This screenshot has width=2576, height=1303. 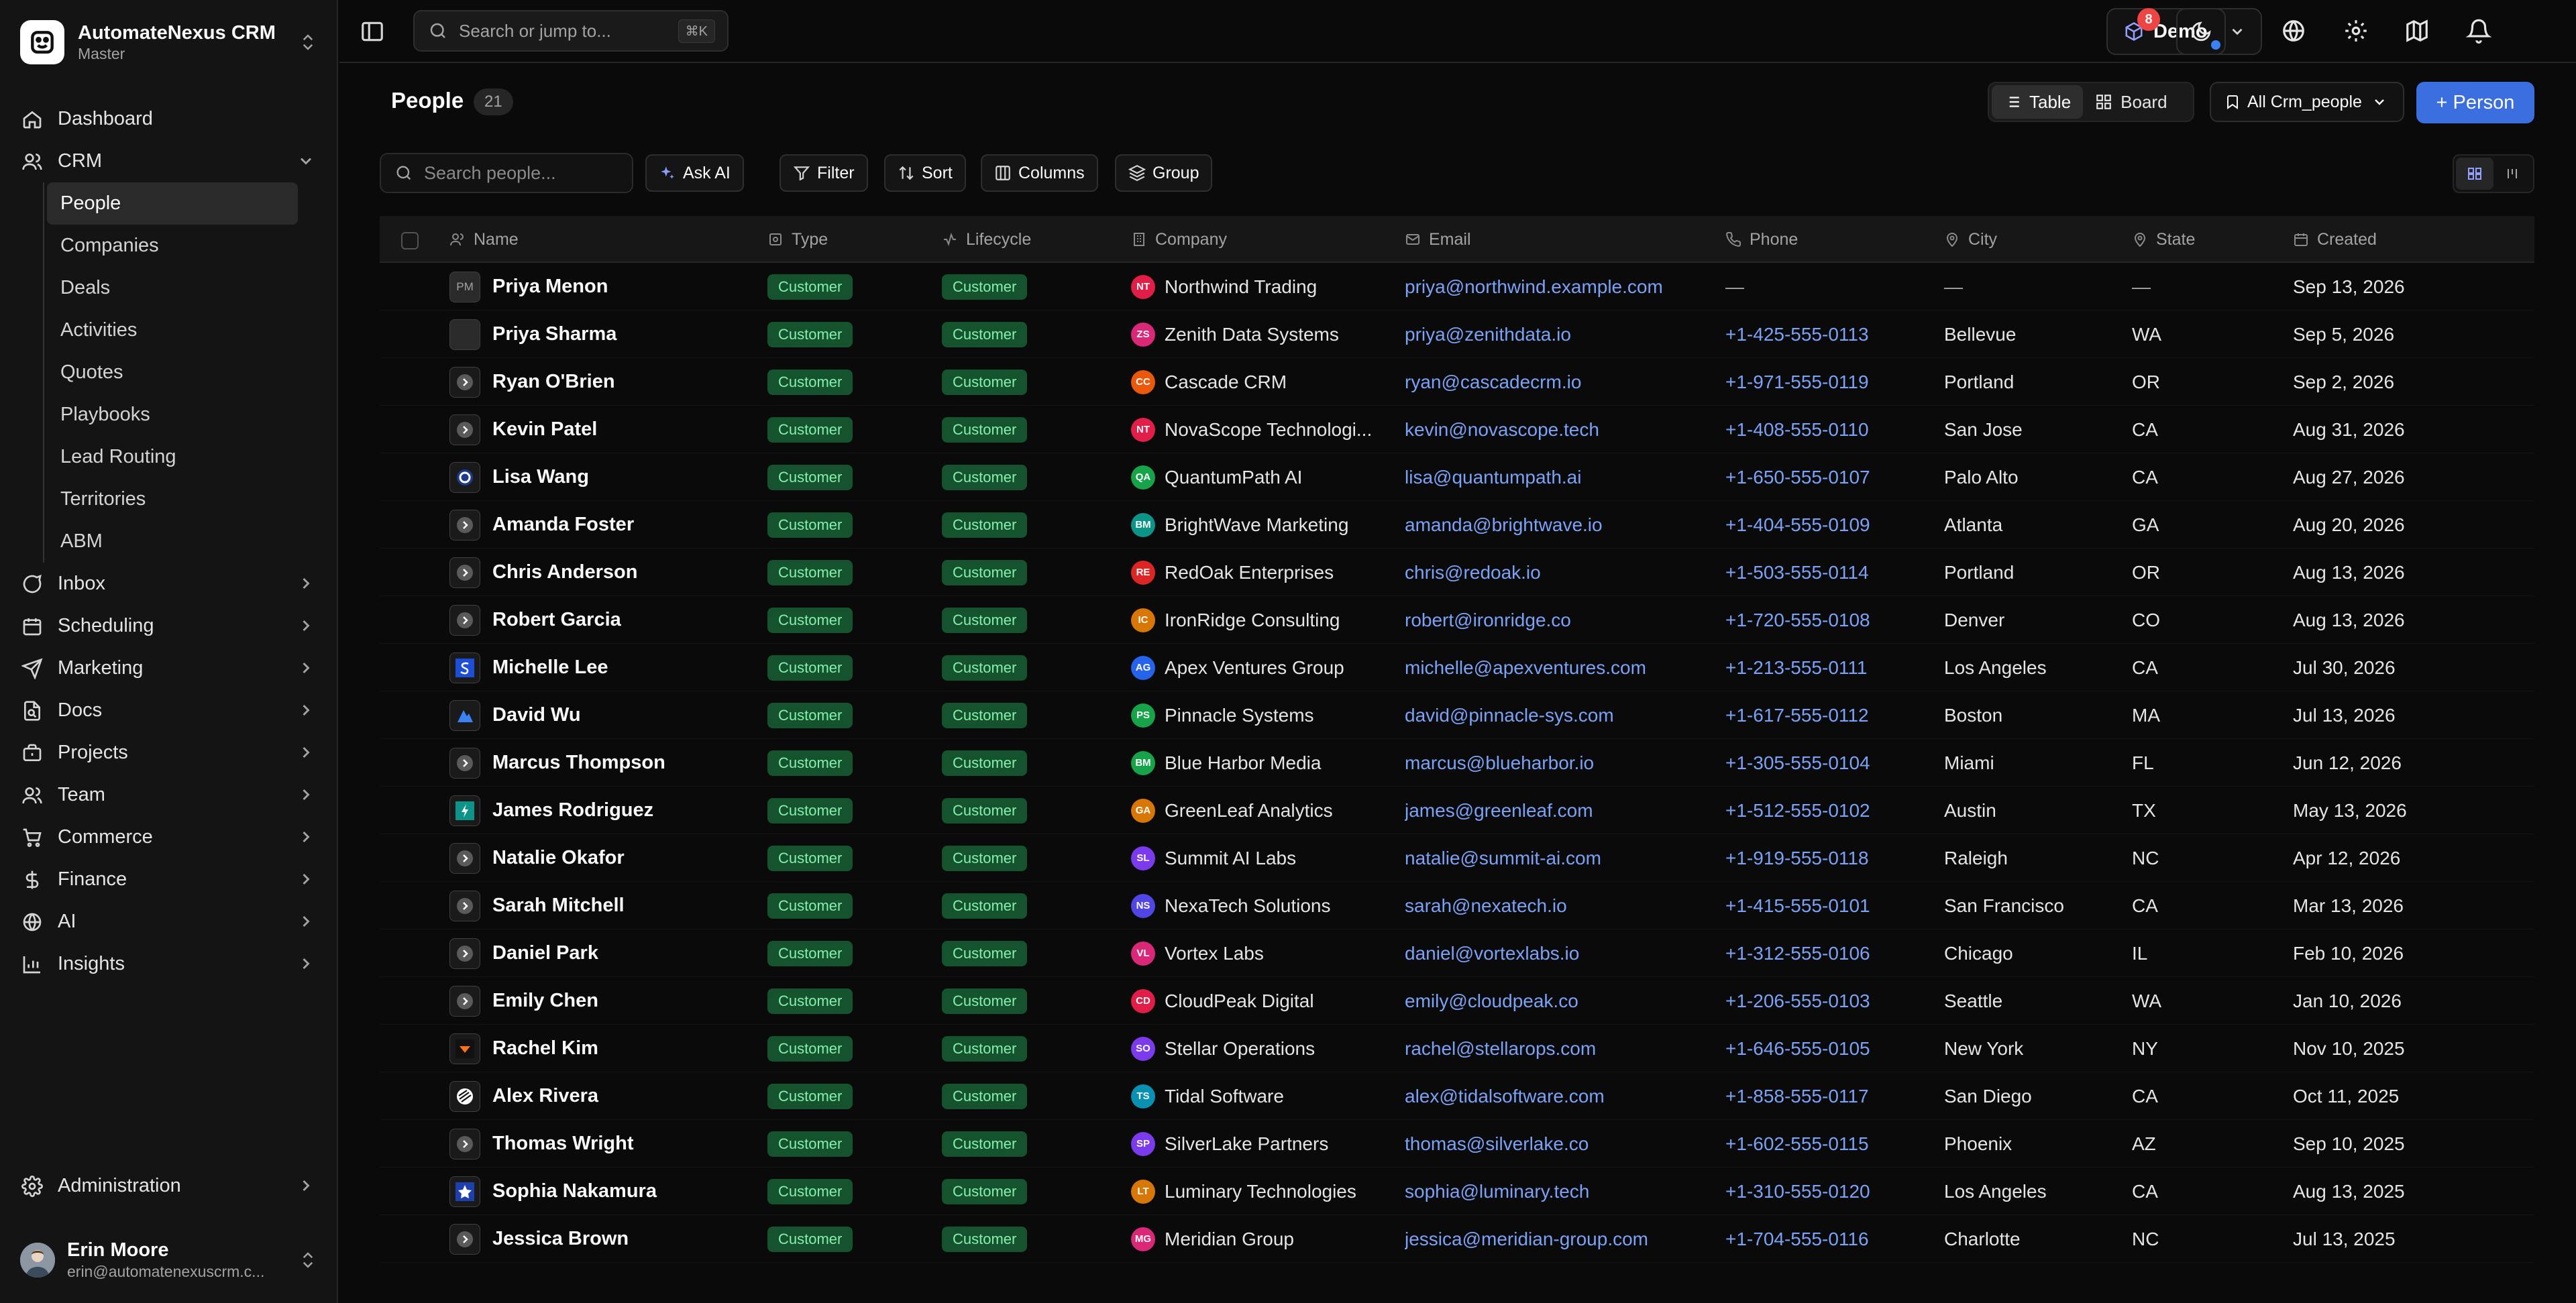 What do you see at coordinates (1491, 1001) in the screenshot?
I see `email-link: emily@cloudpeak.co` at bounding box center [1491, 1001].